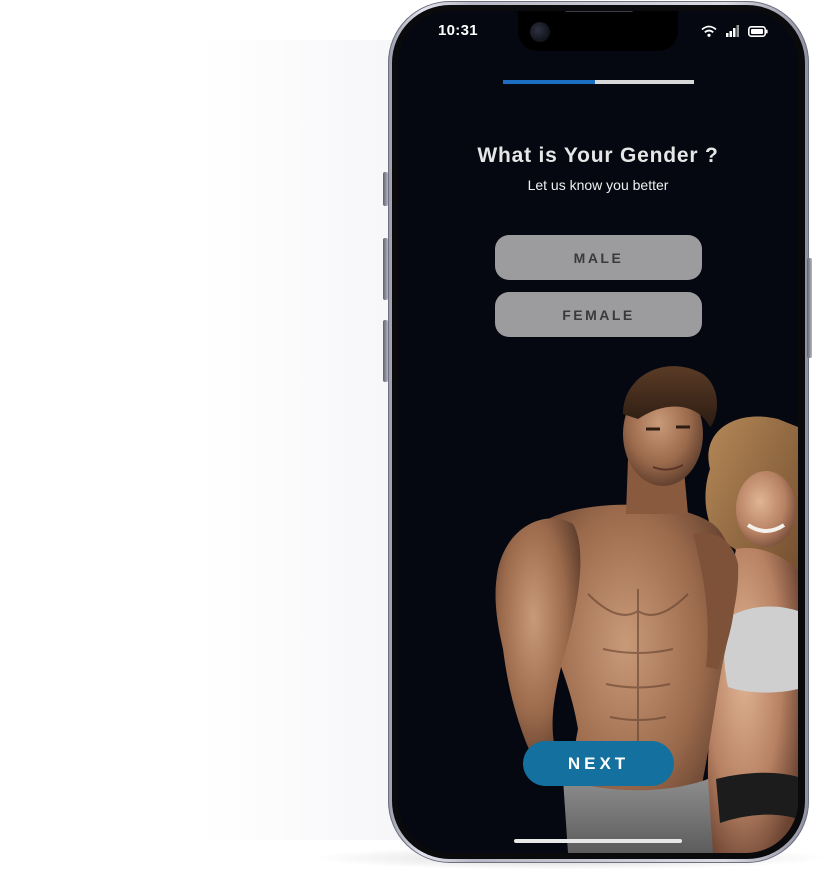  I want to click on signal-icon, so click(732, 31).